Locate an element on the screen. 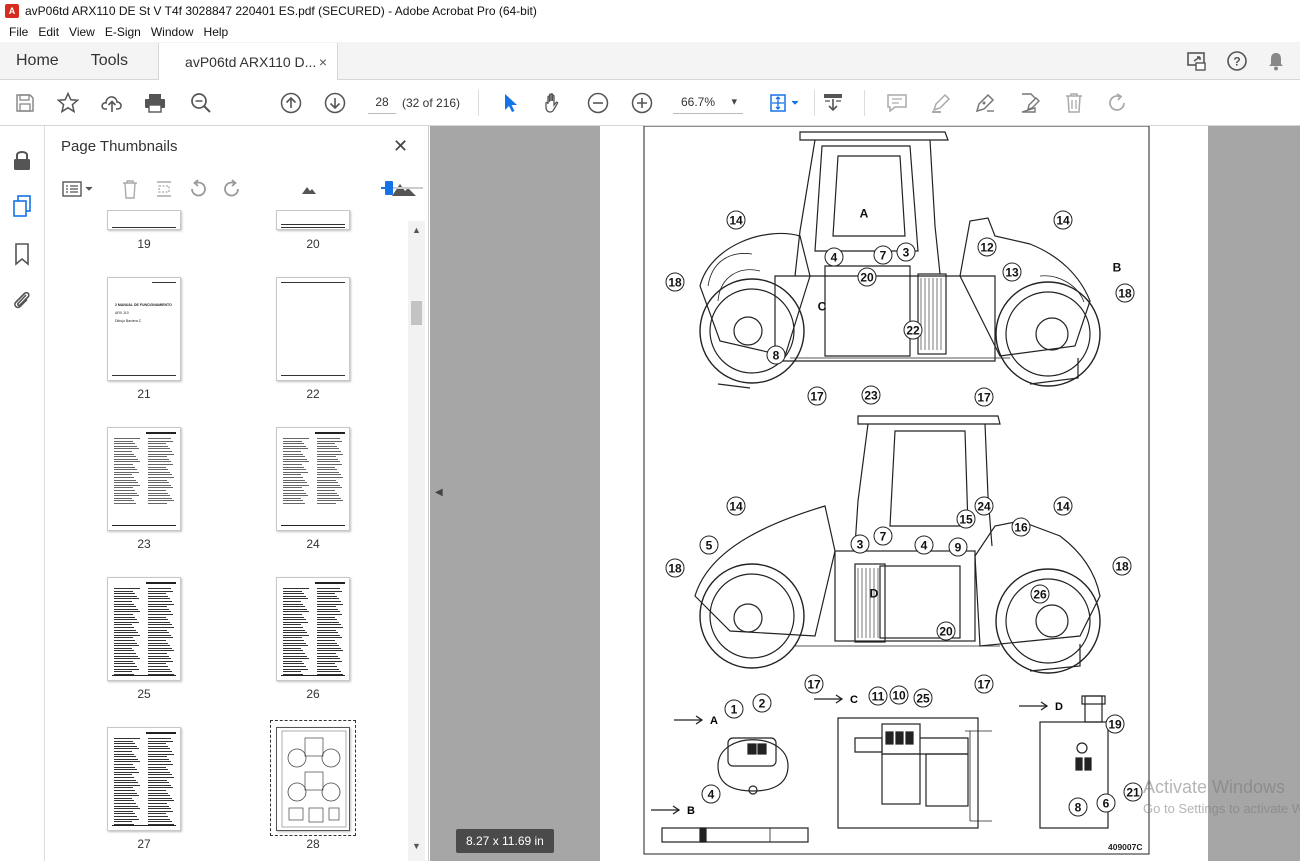 The height and width of the screenshot is (861, 1300). tab-document: avP06td ARX110 D... × is located at coordinates (248, 61).